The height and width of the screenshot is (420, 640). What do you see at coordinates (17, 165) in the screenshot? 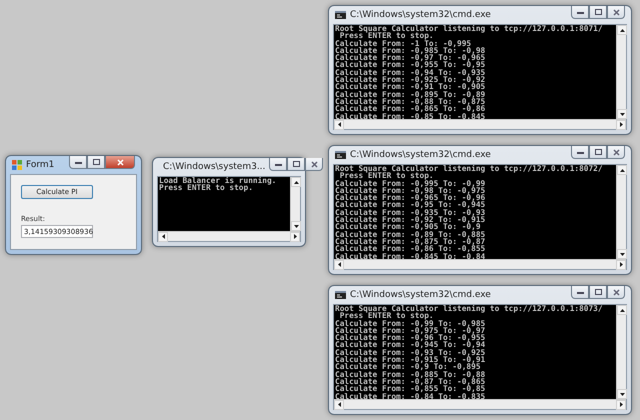
I see `app-icon` at bounding box center [17, 165].